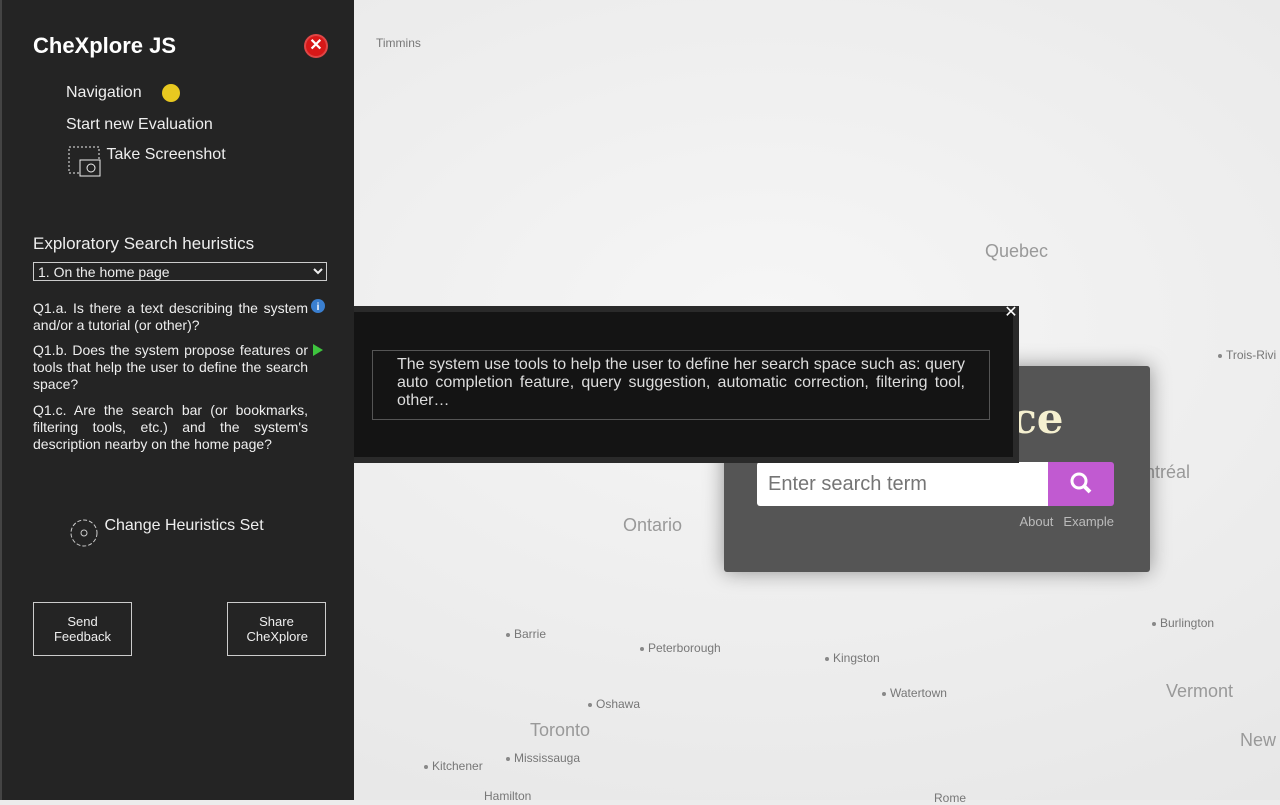  I want to click on region-label: Toronto, so click(560, 730).